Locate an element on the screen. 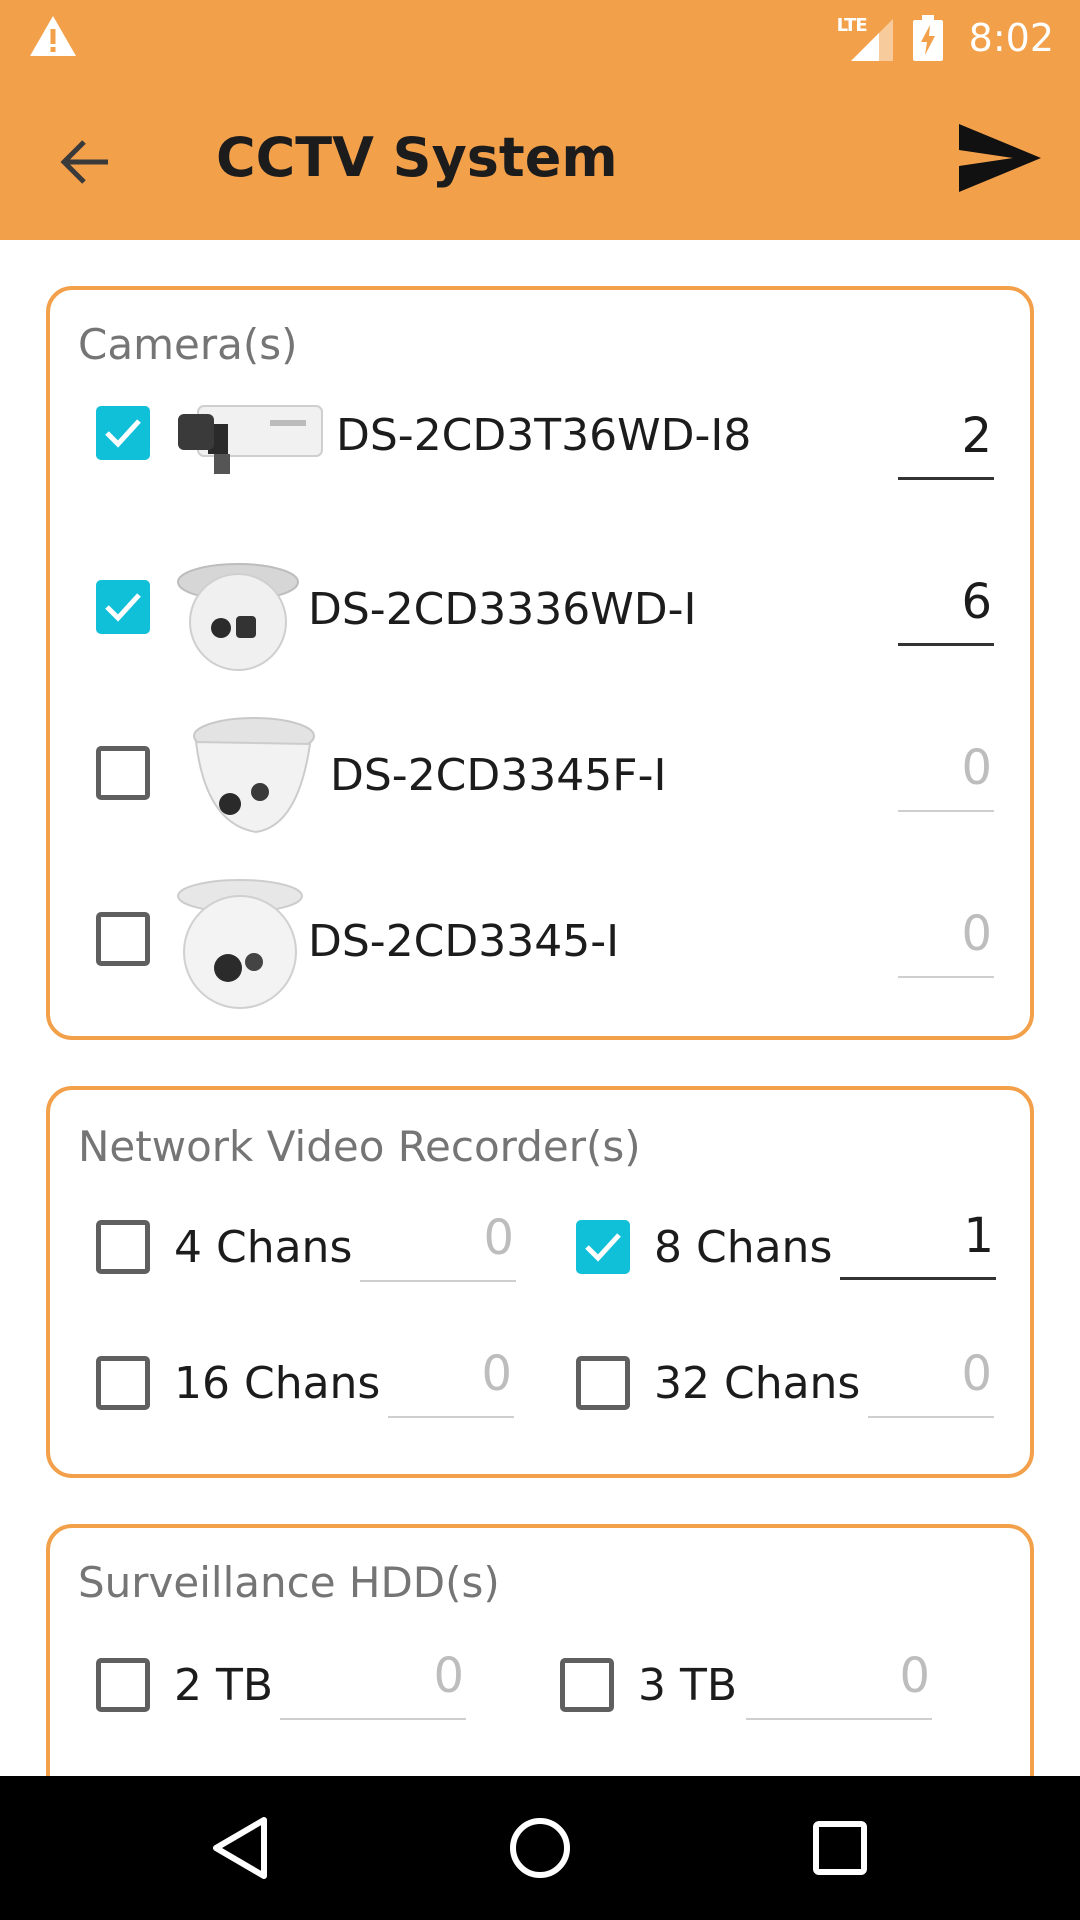  nav-recents-button is located at coordinates (840, 1848).